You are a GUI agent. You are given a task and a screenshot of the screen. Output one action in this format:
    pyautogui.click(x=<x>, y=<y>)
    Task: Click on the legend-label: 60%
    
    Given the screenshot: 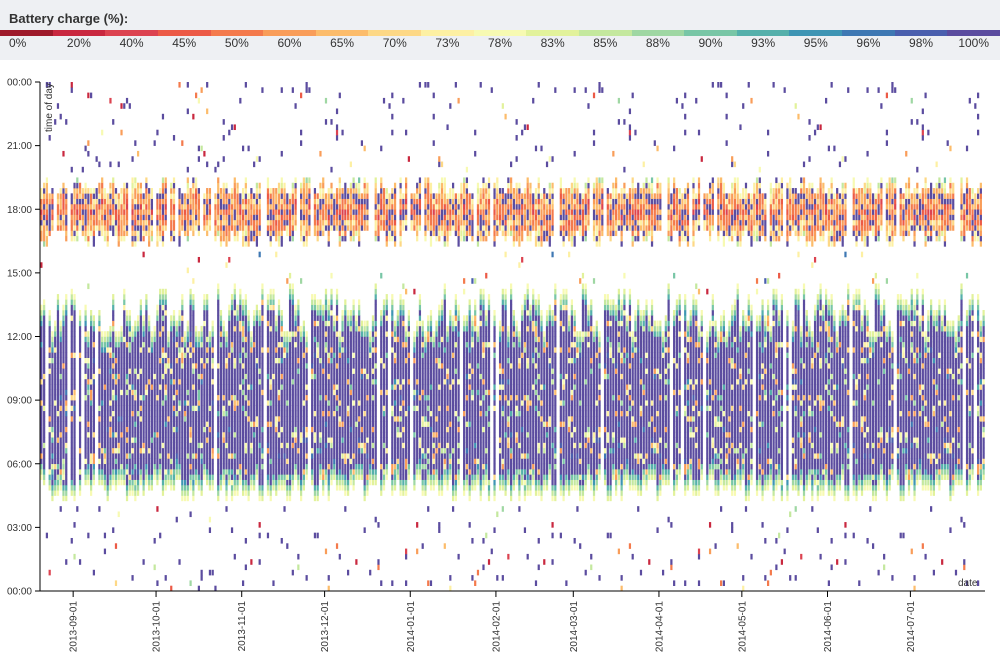 What is the action you would take?
    pyautogui.click(x=289, y=43)
    